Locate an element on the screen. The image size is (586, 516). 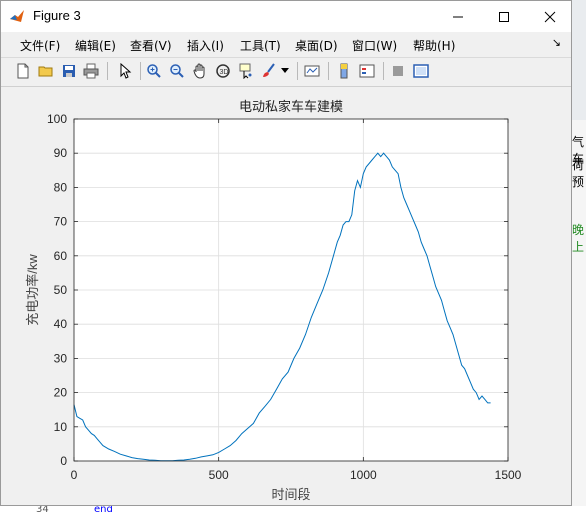
y-tick-label: 40 is located at coordinates (61, 324).